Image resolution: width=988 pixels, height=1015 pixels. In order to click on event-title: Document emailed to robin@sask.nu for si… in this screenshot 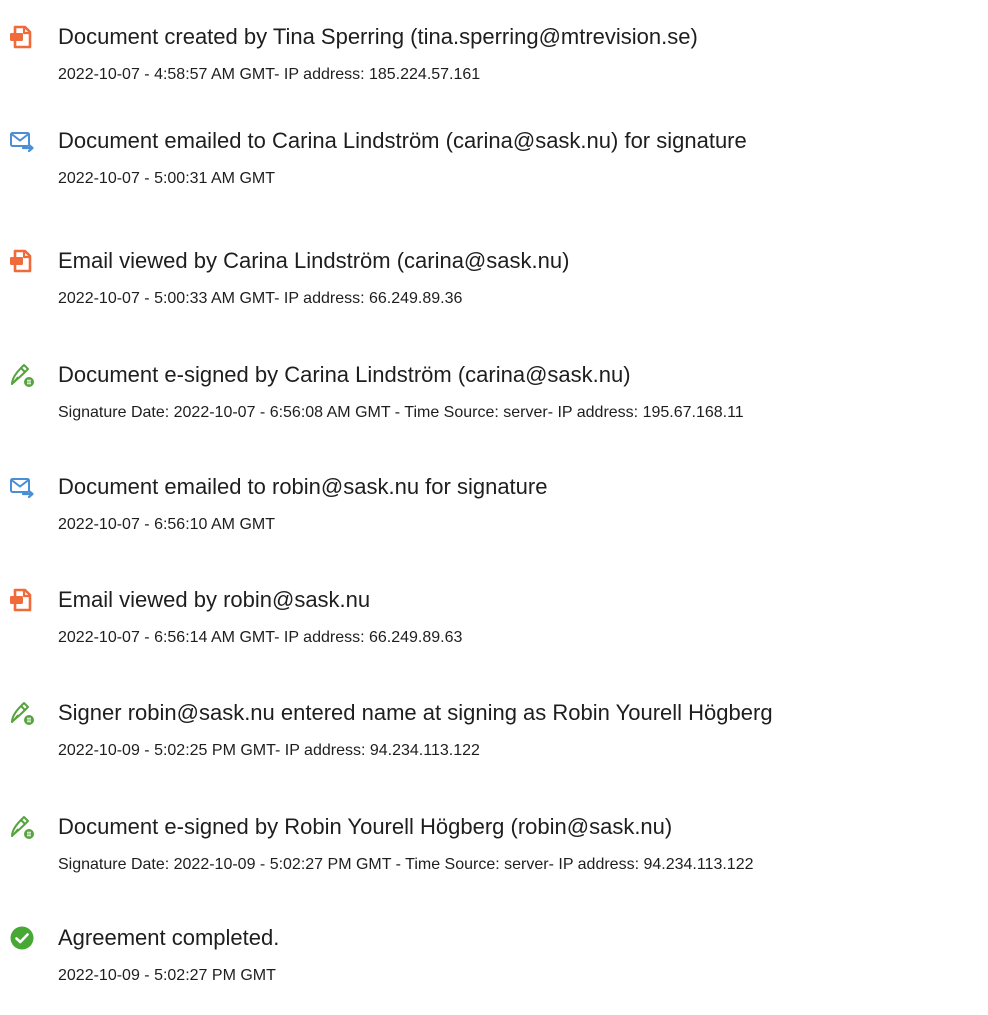, I will do `click(303, 486)`.